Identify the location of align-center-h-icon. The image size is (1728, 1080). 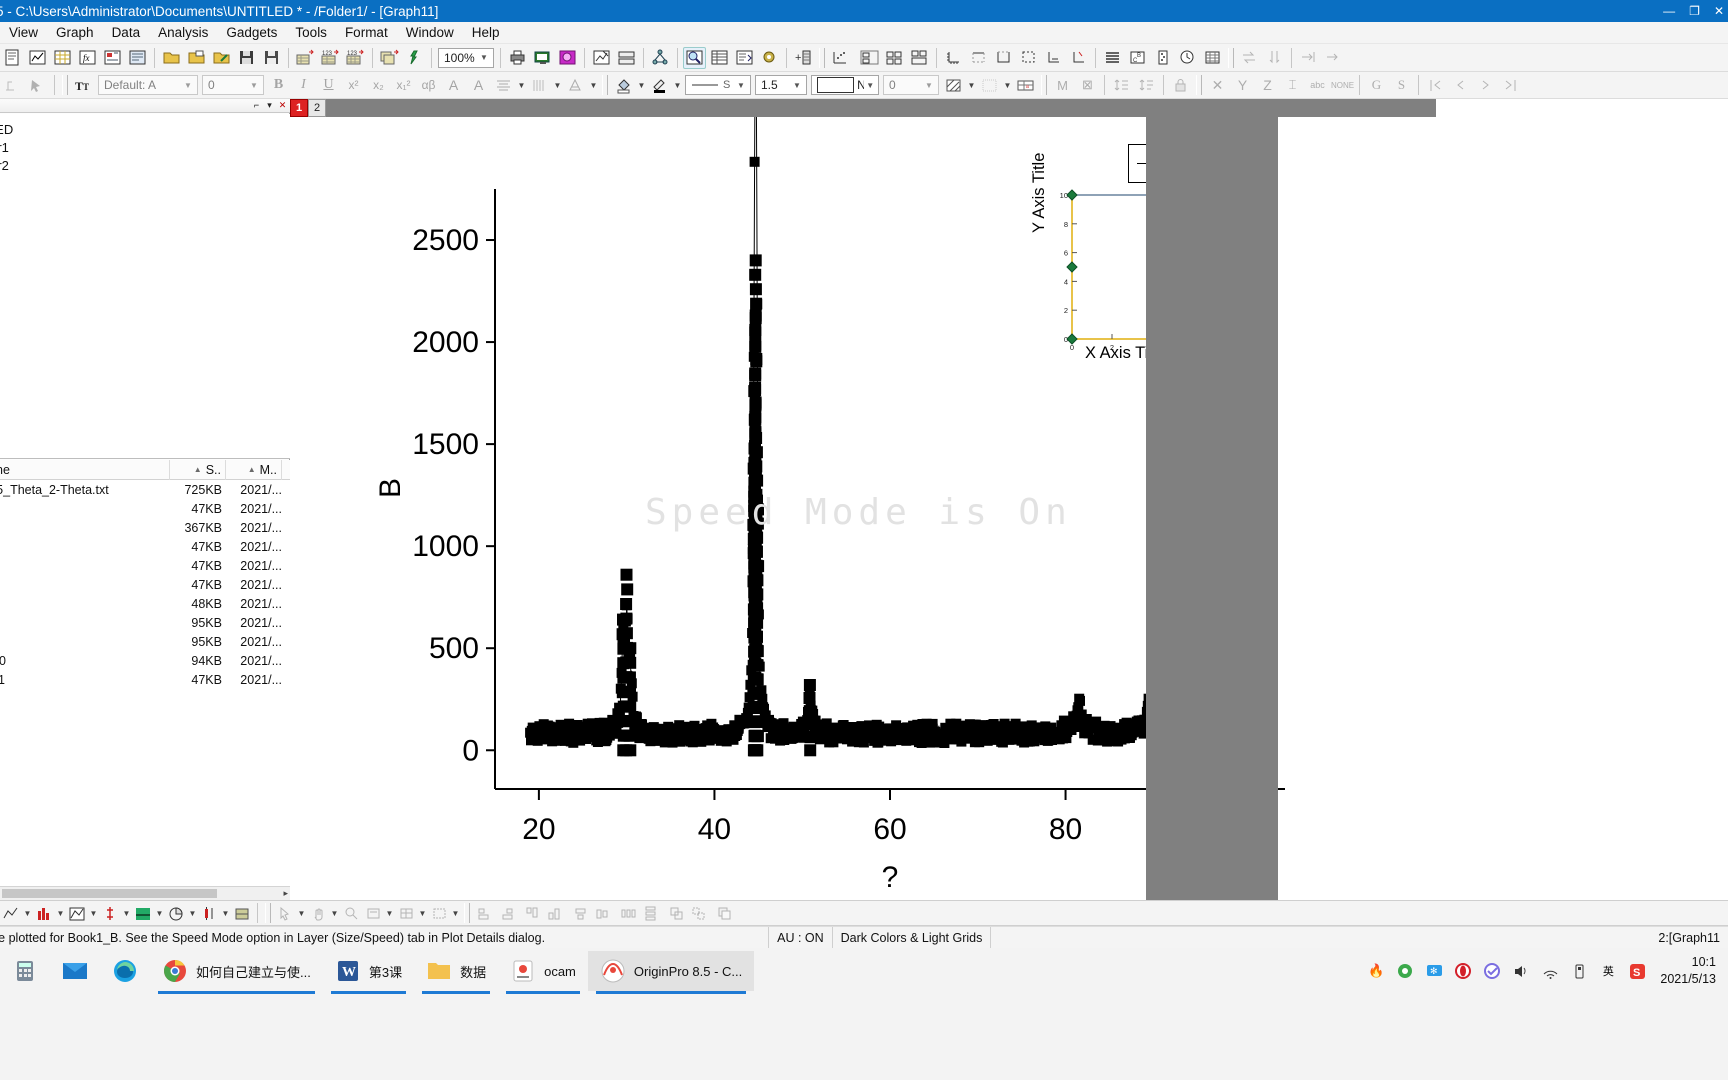
(580, 913).